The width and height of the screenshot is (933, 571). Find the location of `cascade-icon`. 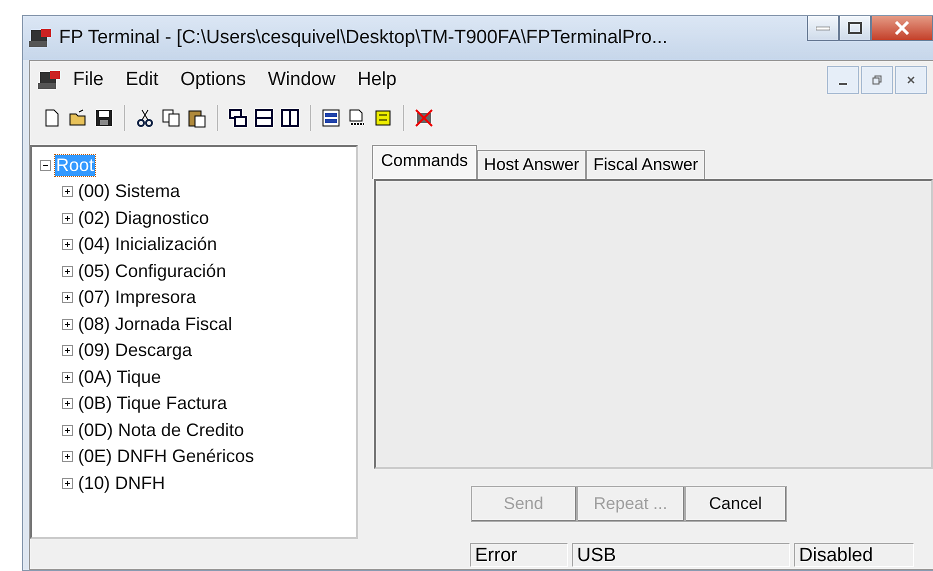

cascade-icon is located at coordinates (238, 118).